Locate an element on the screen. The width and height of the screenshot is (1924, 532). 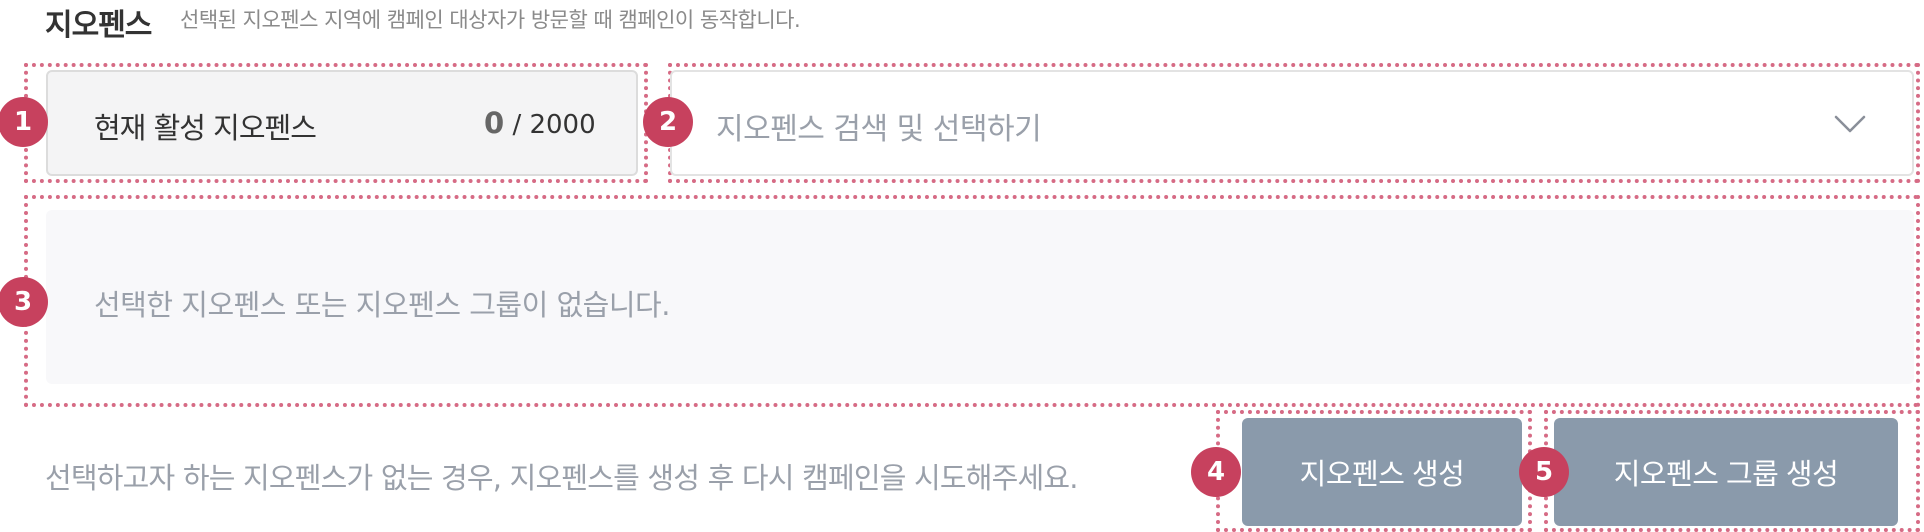
annotation-badge-3: 3 is located at coordinates (24, 302).